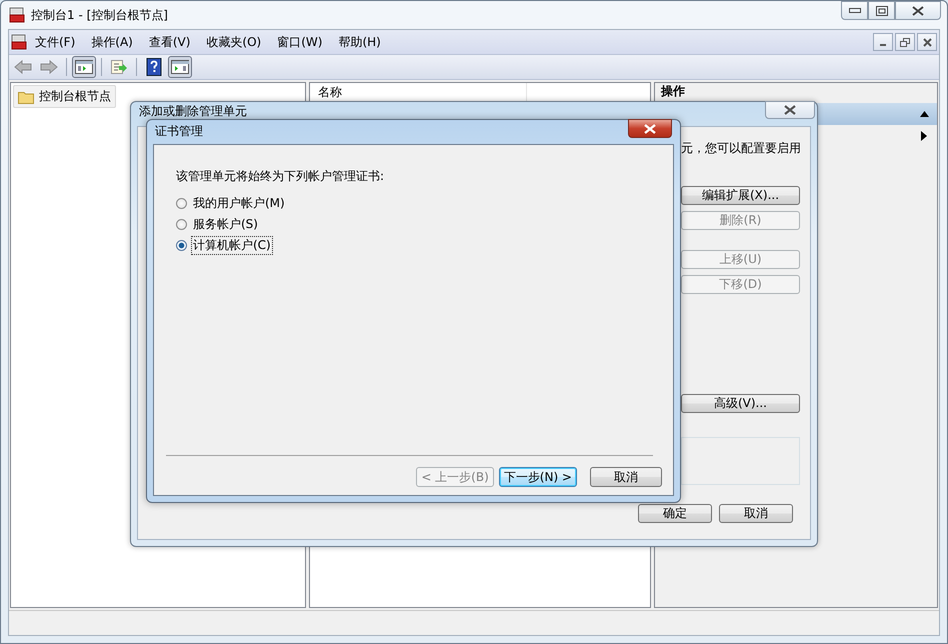  What do you see at coordinates (924, 114) in the screenshot?
I see `collapse-arrow-icon` at bounding box center [924, 114].